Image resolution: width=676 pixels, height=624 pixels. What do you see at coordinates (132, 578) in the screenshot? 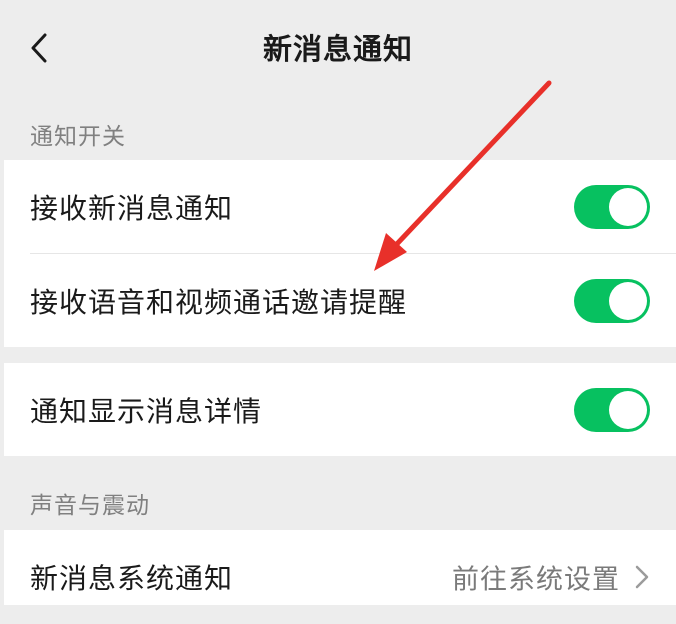
I see `row-label: 新消息系统通知` at bounding box center [132, 578].